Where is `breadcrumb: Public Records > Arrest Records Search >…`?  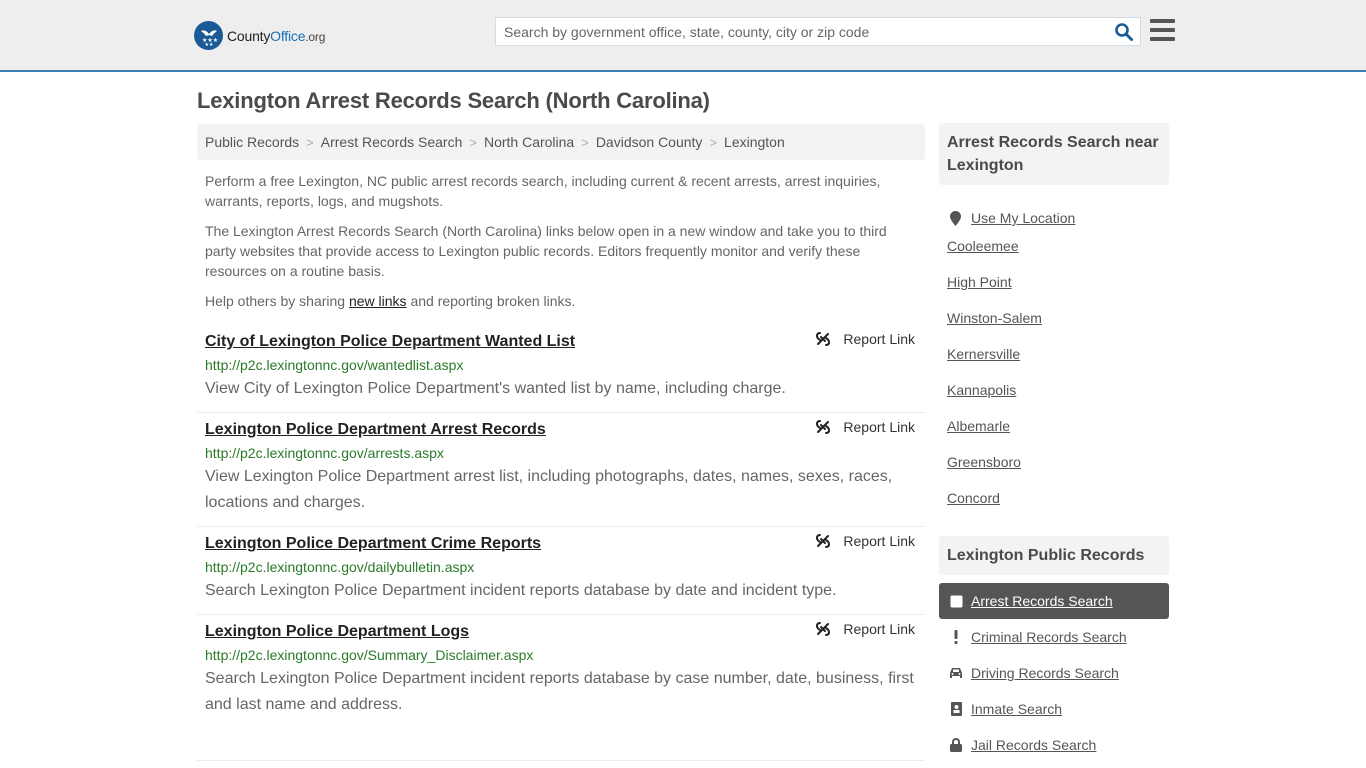 breadcrumb: Public Records > Arrest Records Search >… is located at coordinates (561, 142).